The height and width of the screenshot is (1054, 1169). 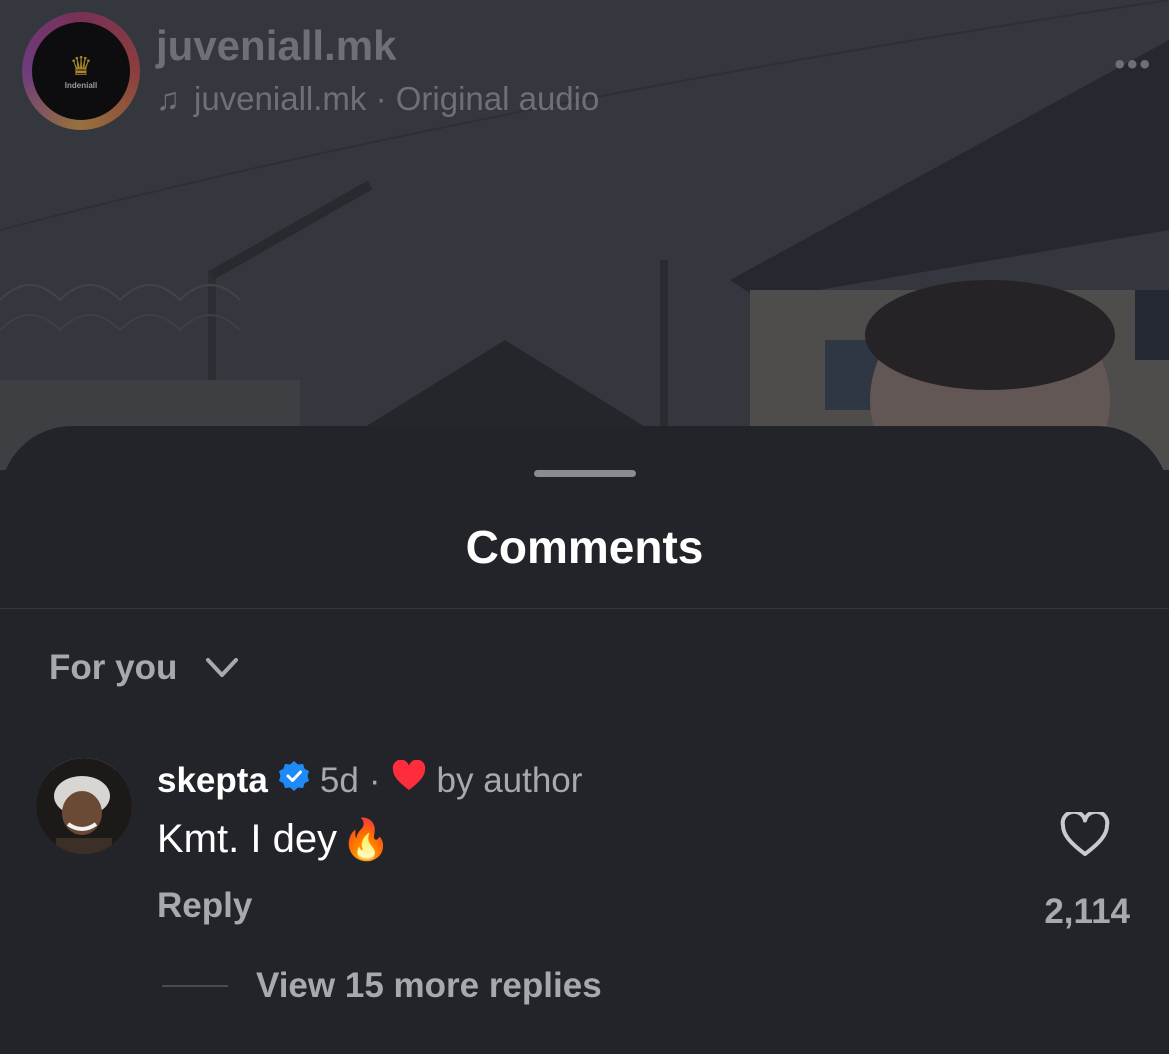 I want to click on reel-author-avatar: ♛ Indeniall, so click(x=81, y=71).